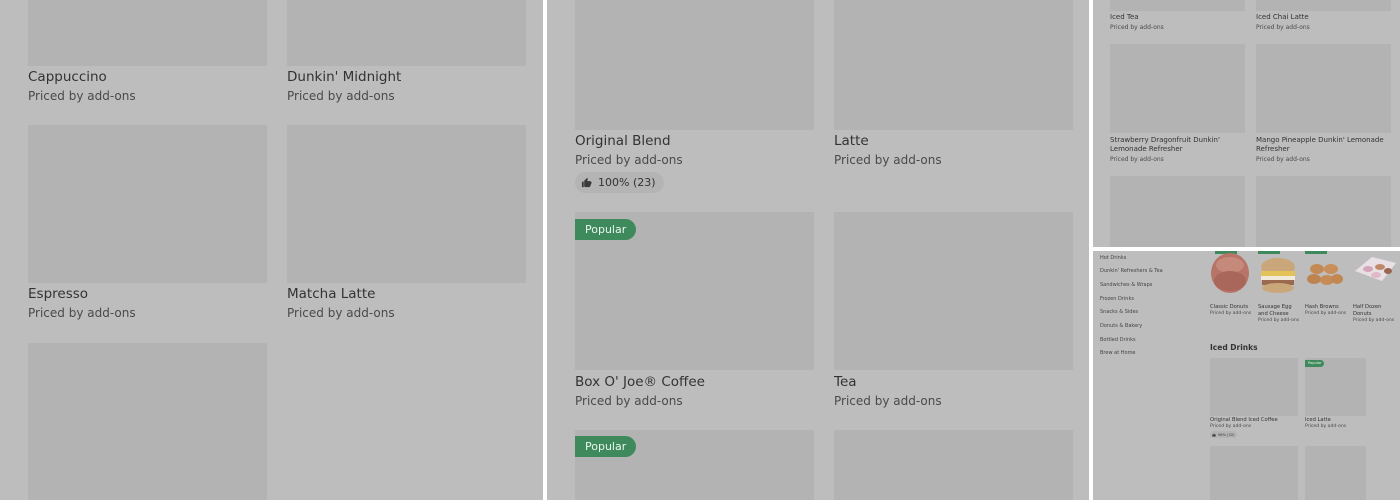 Image resolution: width=1400 pixels, height=500 pixels. What do you see at coordinates (606, 446) in the screenshot?
I see `popular-badge-2: Popular` at bounding box center [606, 446].